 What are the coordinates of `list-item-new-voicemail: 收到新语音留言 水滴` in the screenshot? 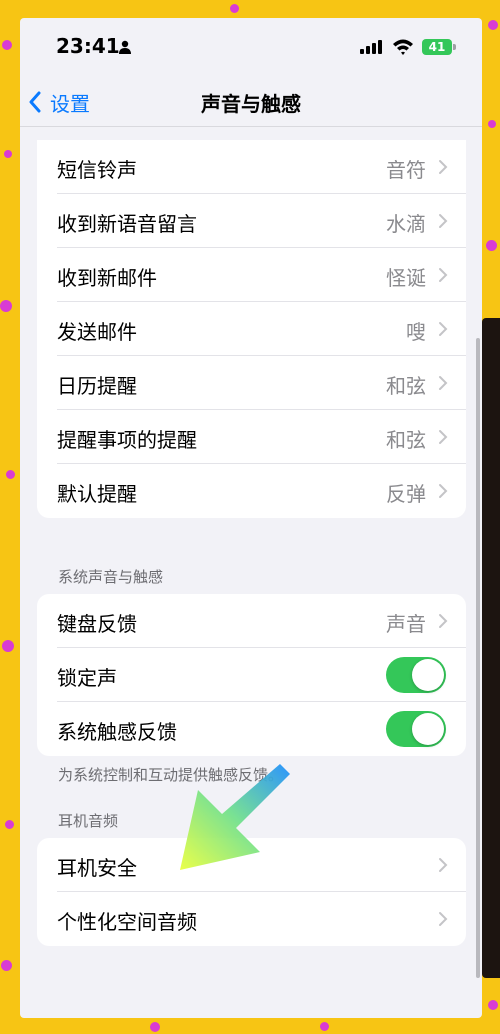 It's located at (251, 221).